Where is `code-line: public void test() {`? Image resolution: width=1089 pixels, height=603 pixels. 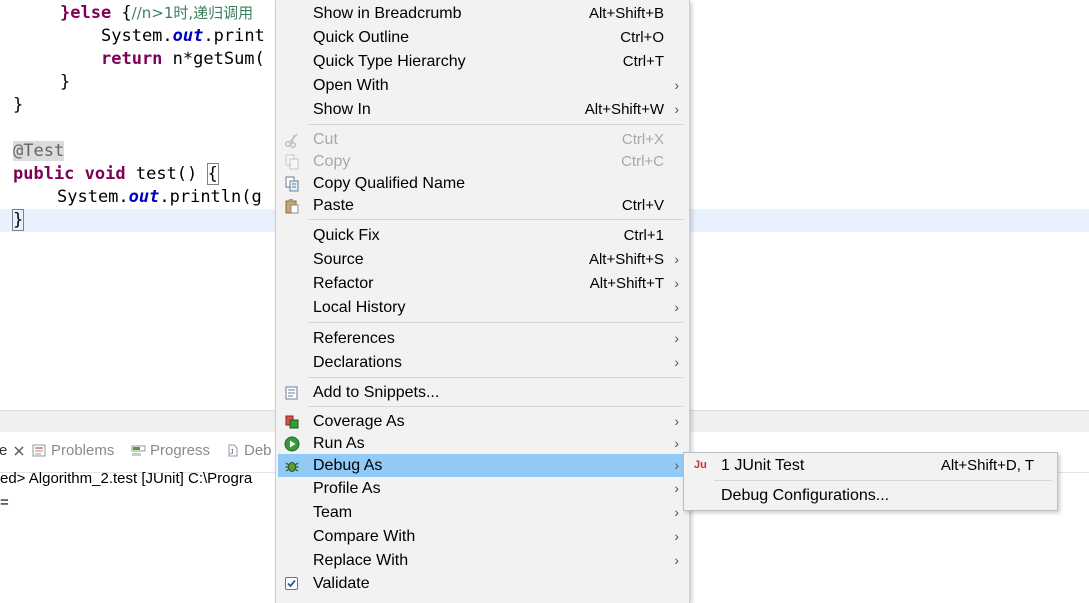
code-line: public void test() { is located at coordinates (116, 174).